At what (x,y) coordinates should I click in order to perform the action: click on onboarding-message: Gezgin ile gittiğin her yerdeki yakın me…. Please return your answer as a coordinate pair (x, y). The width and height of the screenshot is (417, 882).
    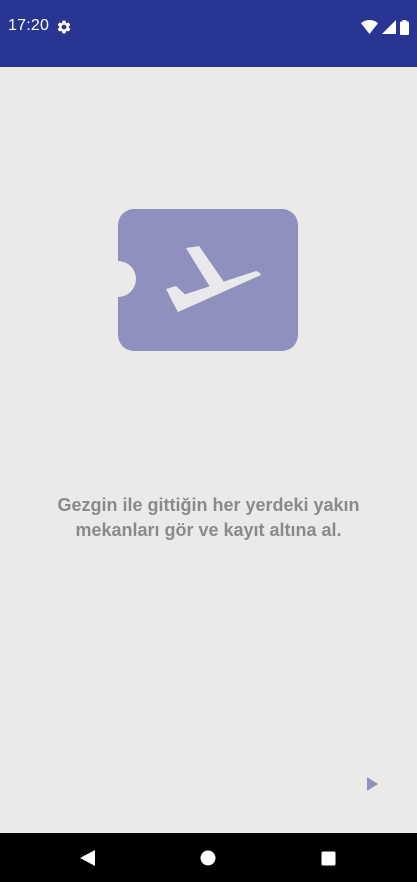
    Looking at the image, I should click on (208, 518).